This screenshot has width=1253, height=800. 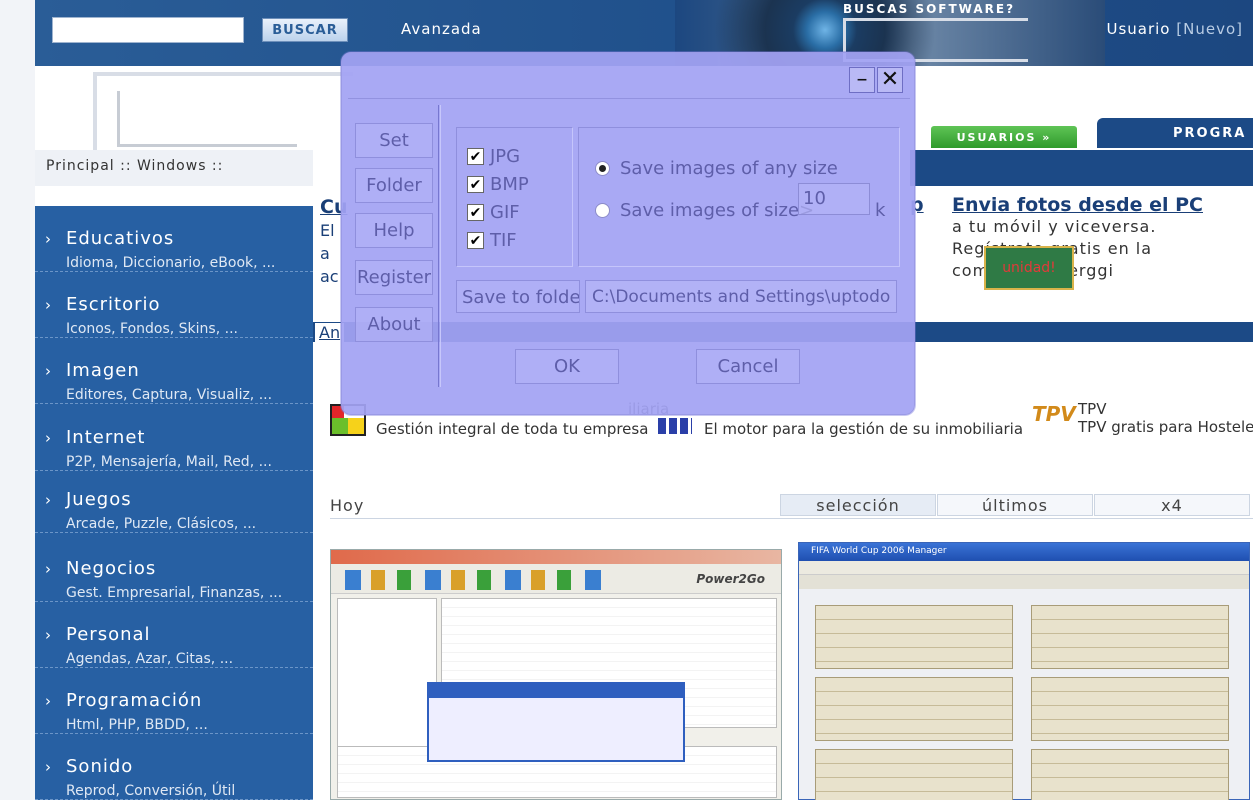 I want to click on set-button: Set, so click(x=394, y=140).